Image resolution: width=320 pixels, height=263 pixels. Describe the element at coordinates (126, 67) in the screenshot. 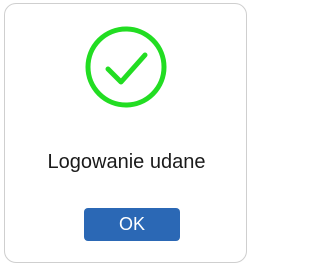

I see `checkmark-circle-icon` at that location.